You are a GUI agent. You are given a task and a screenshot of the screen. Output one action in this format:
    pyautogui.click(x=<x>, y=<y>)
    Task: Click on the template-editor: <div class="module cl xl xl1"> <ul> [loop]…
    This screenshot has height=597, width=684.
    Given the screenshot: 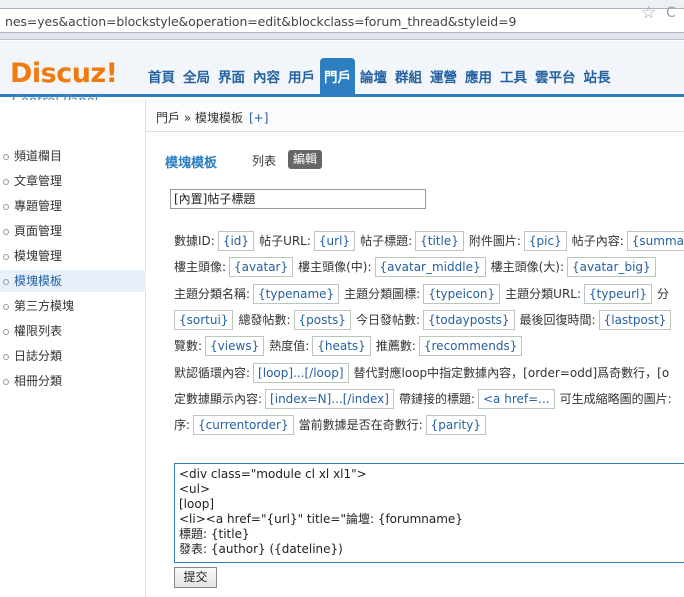 What is the action you would take?
    pyautogui.click(x=429, y=513)
    